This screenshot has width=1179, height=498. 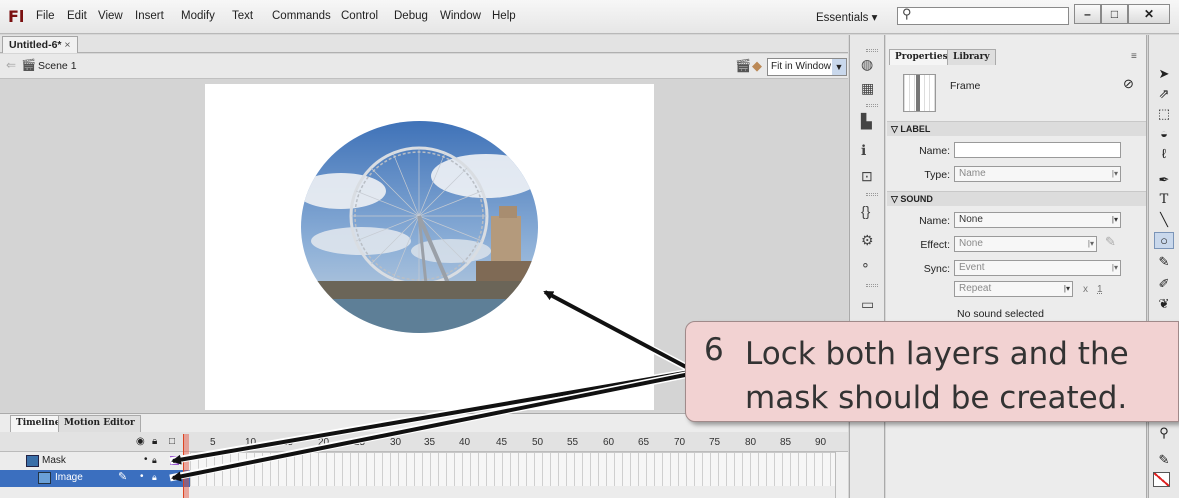 What do you see at coordinates (714, 350) in the screenshot?
I see `step-number: 6` at bounding box center [714, 350].